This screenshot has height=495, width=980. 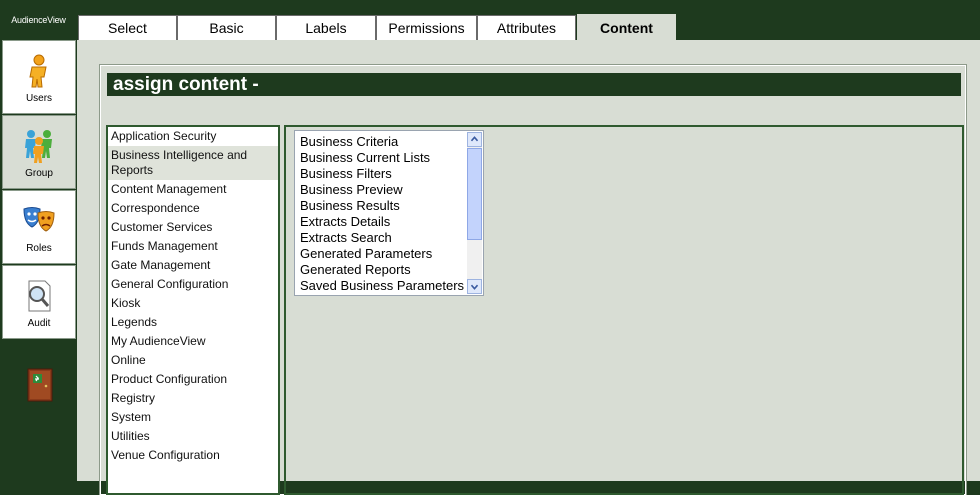 I want to click on sidebar-item-users: Users, so click(x=39, y=77).